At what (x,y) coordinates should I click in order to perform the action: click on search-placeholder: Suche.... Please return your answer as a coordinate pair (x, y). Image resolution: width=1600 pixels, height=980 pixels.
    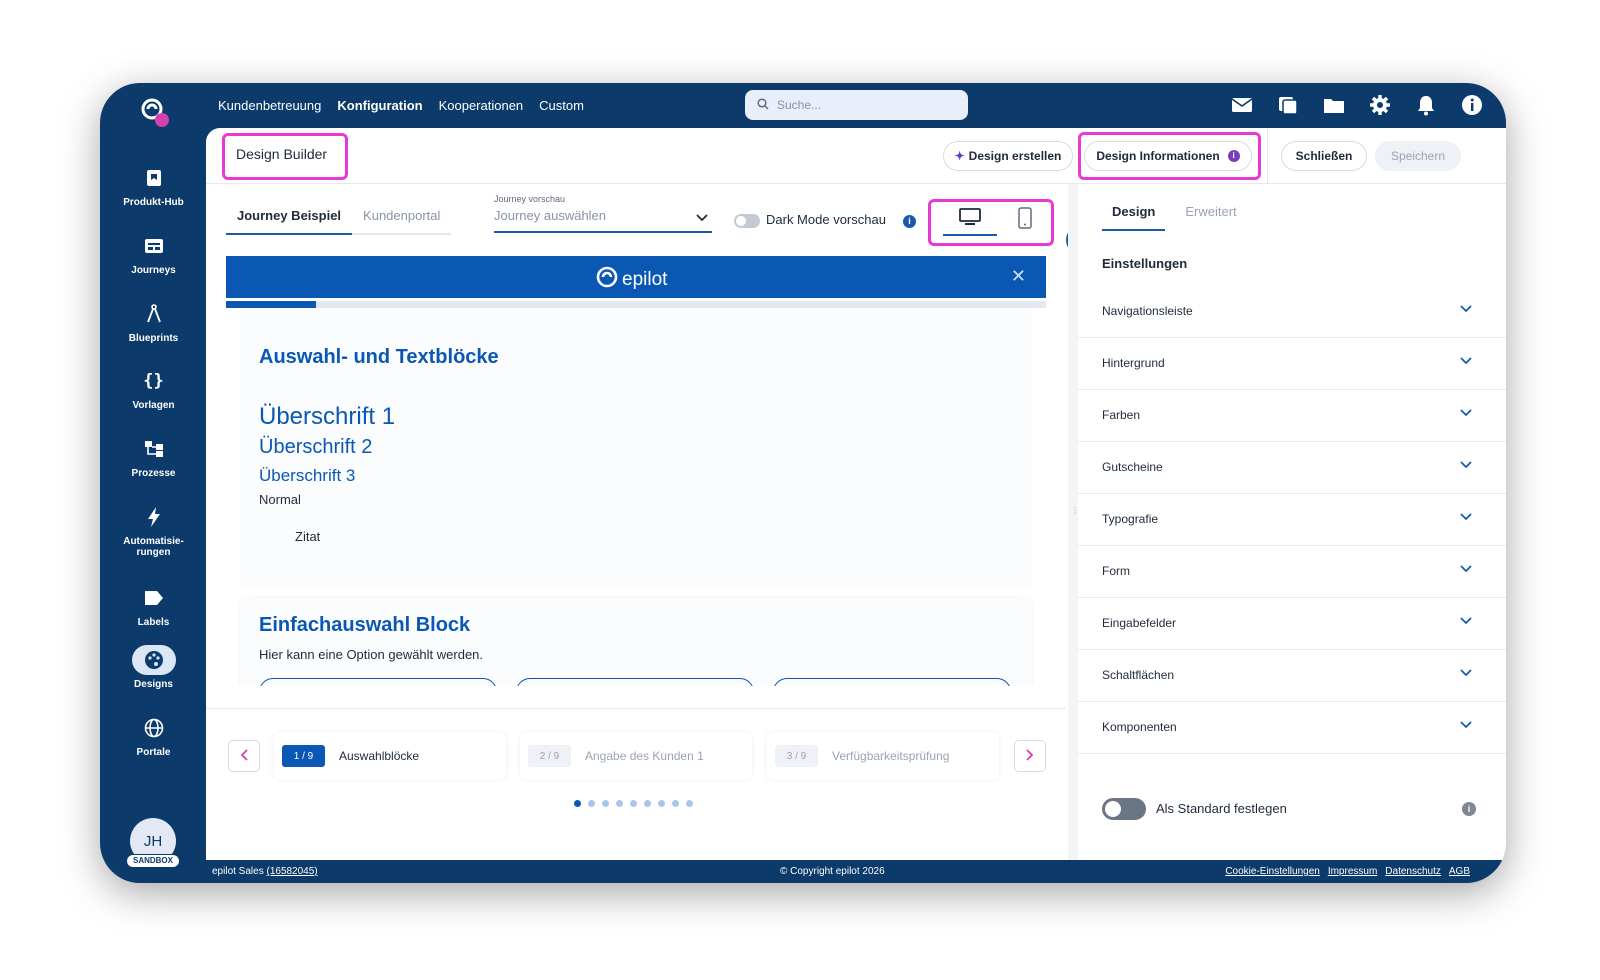
    Looking at the image, I should click on (799, 105).